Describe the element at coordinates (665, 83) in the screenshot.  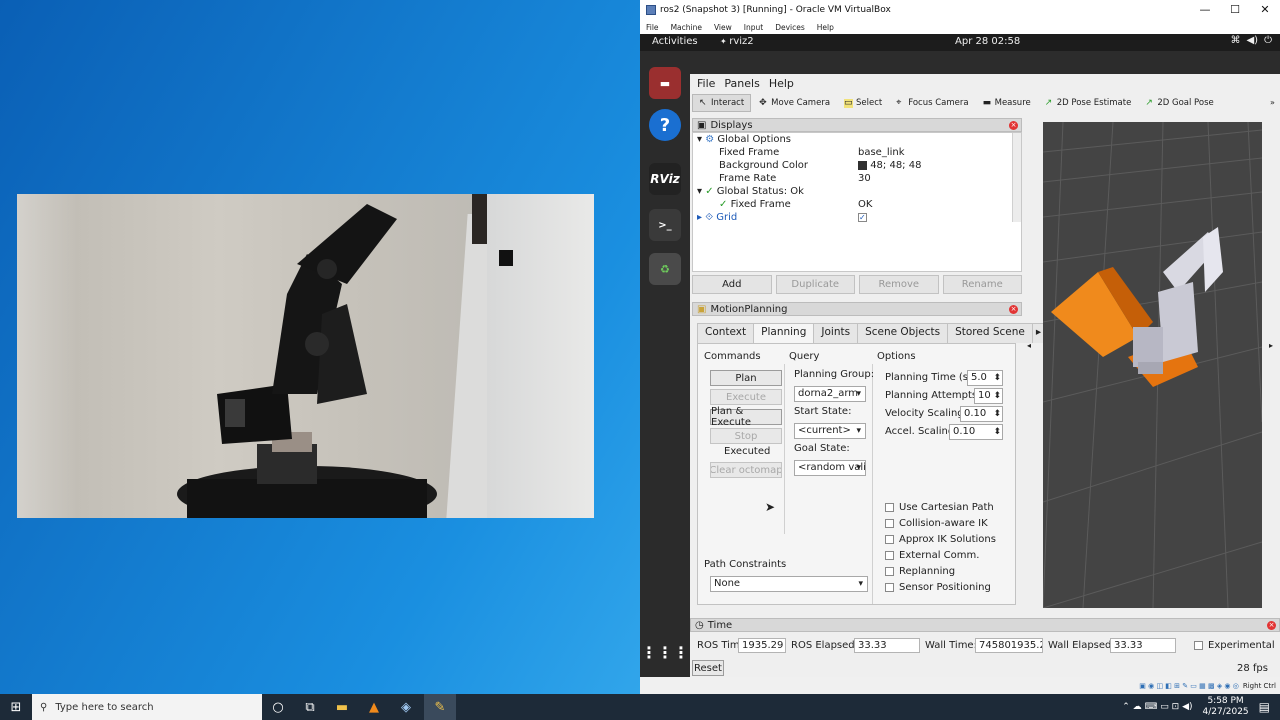
I see `files-icon: ▬` at that location.